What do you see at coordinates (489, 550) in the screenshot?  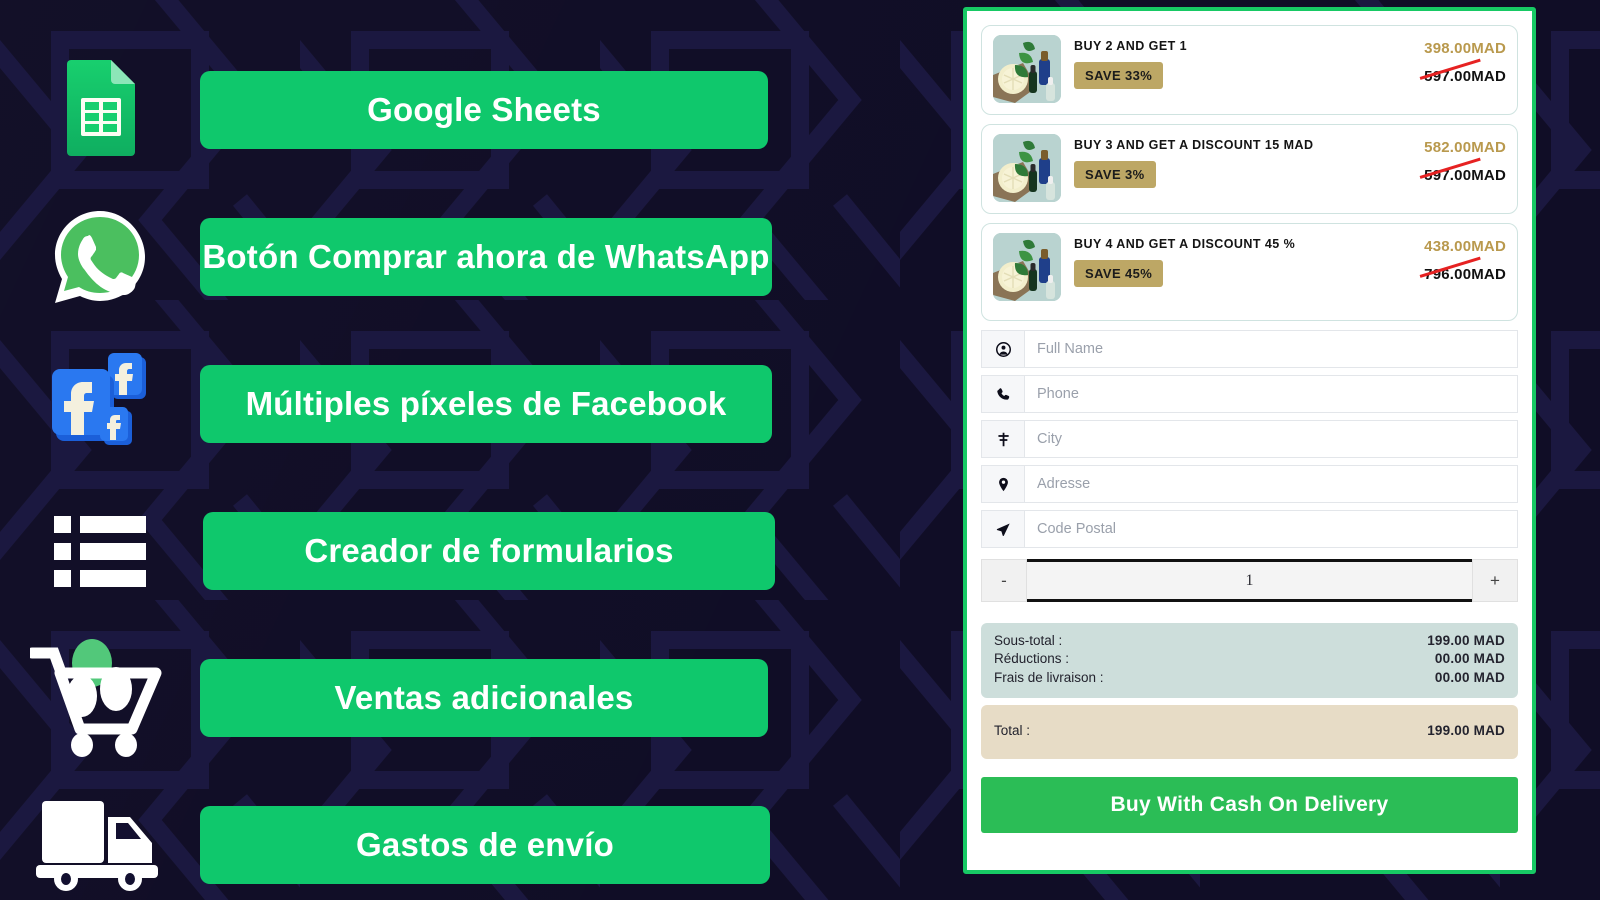 I see `feature-button-form-builder: Creador de formularios` at bounding box center [489, 550].